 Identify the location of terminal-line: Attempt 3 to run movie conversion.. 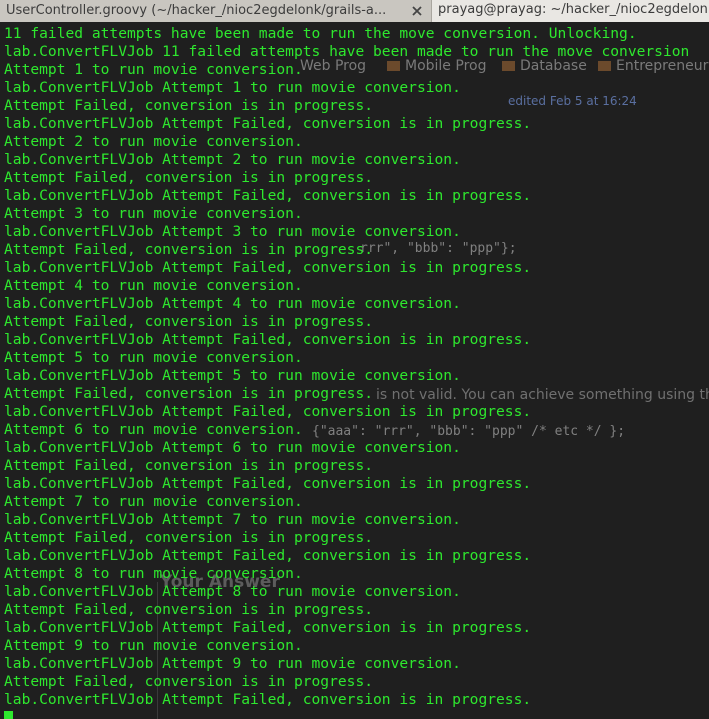
(153, 213).